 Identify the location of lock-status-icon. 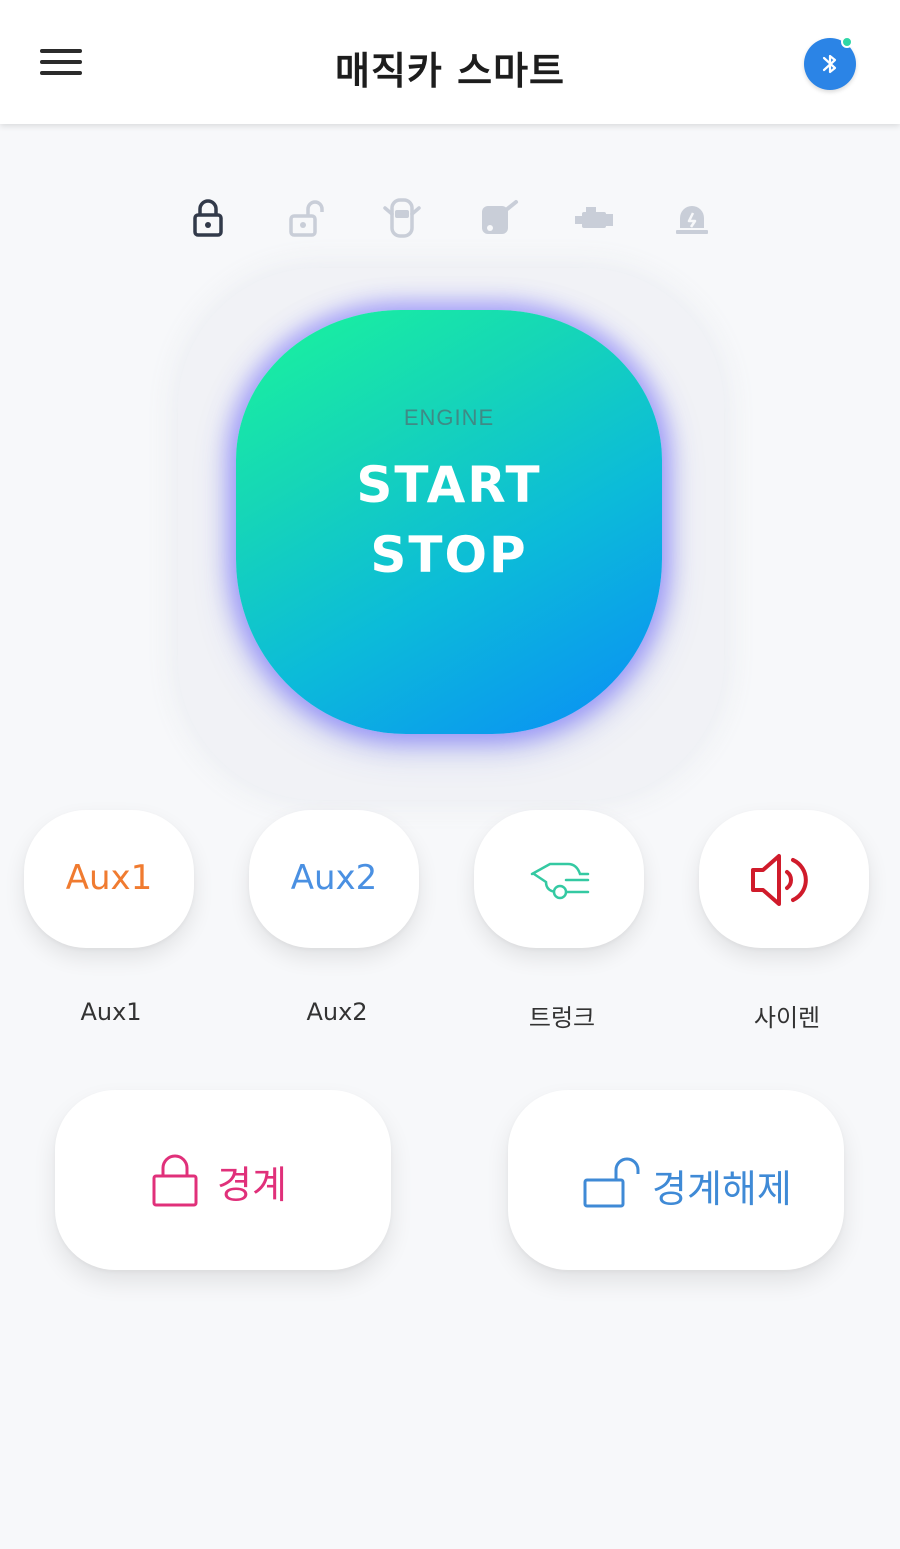
(208, 218).